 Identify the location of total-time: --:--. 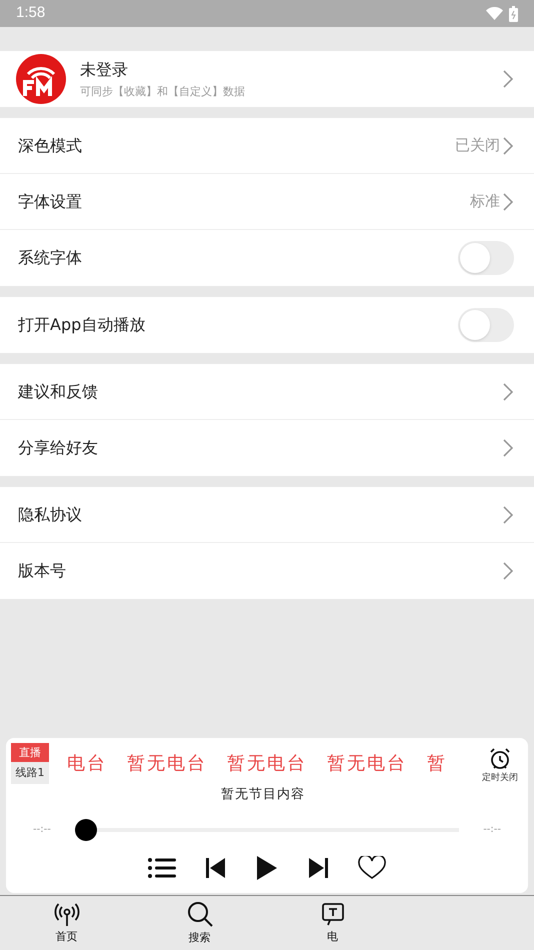
(491, 830).